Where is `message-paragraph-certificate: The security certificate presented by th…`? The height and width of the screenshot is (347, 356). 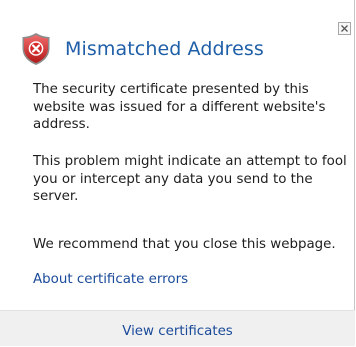 message-paragraph-certificate: The security certificate presented by th… is located at coordinates (179, 107).